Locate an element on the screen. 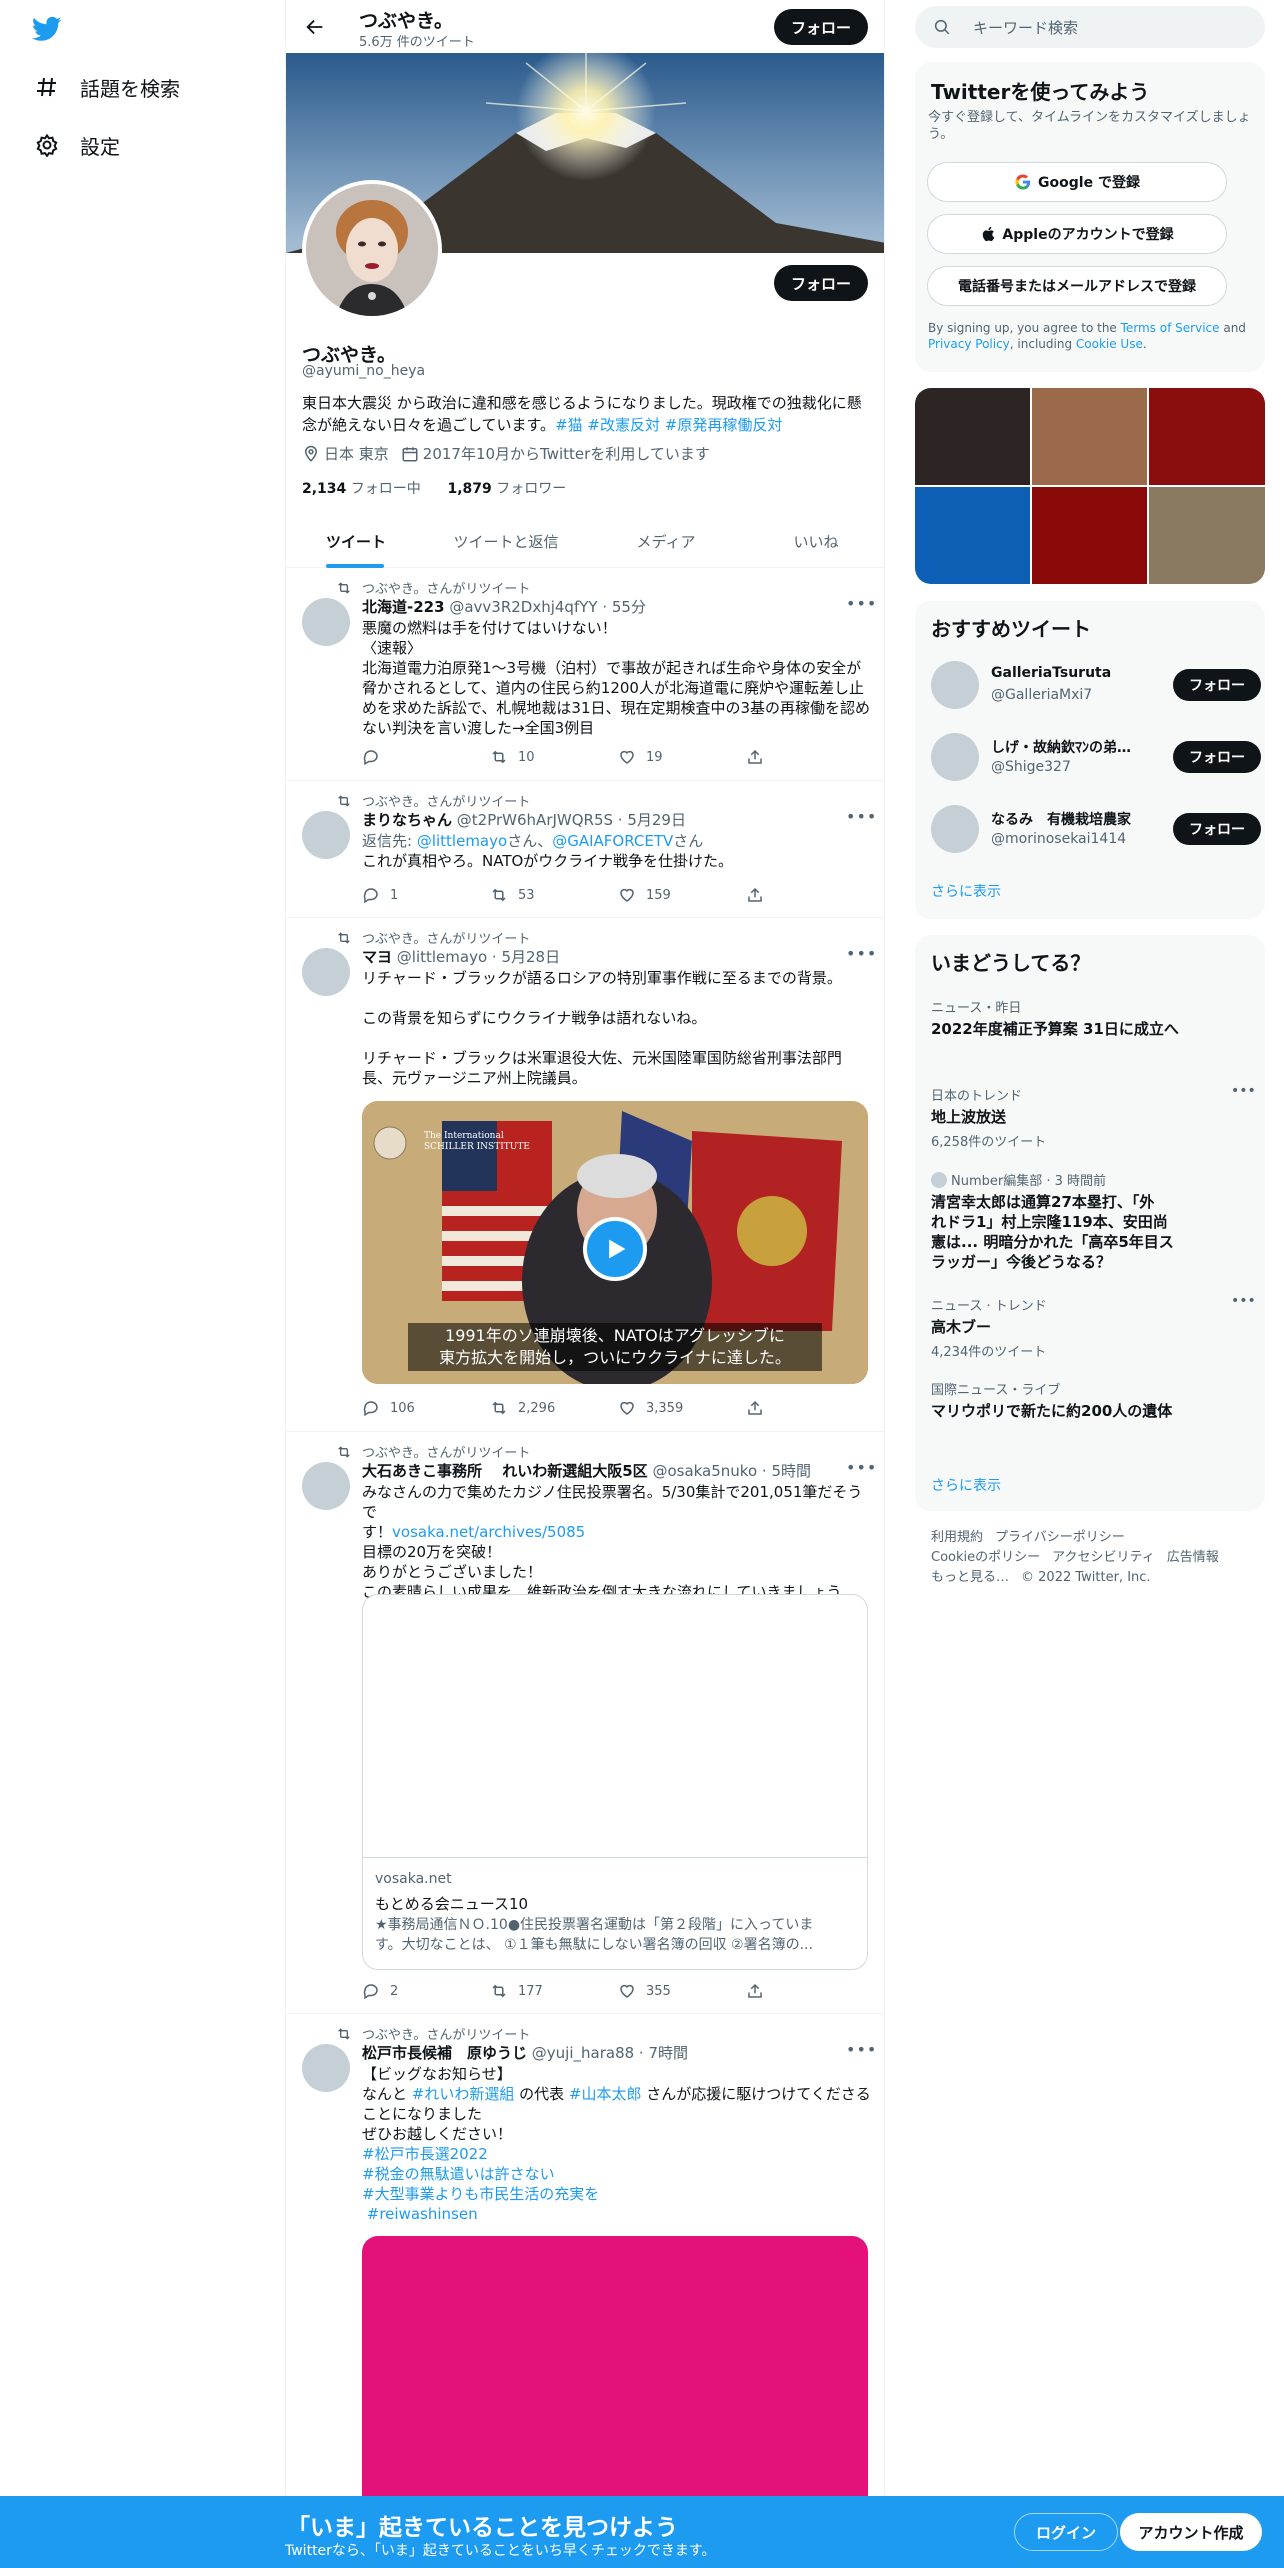  profile-follow-button: フォロー is located at coordinates (821, 283).